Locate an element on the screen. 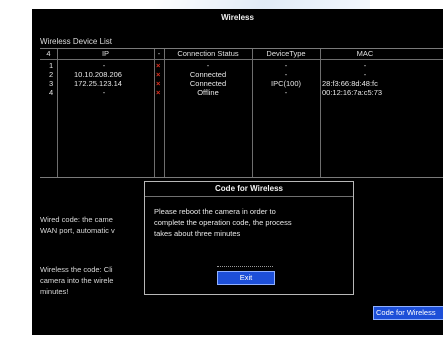 The height and width of the screenshot is (342, 443). device-list-label: Wireless Device List is located at coordinates (76, 41).